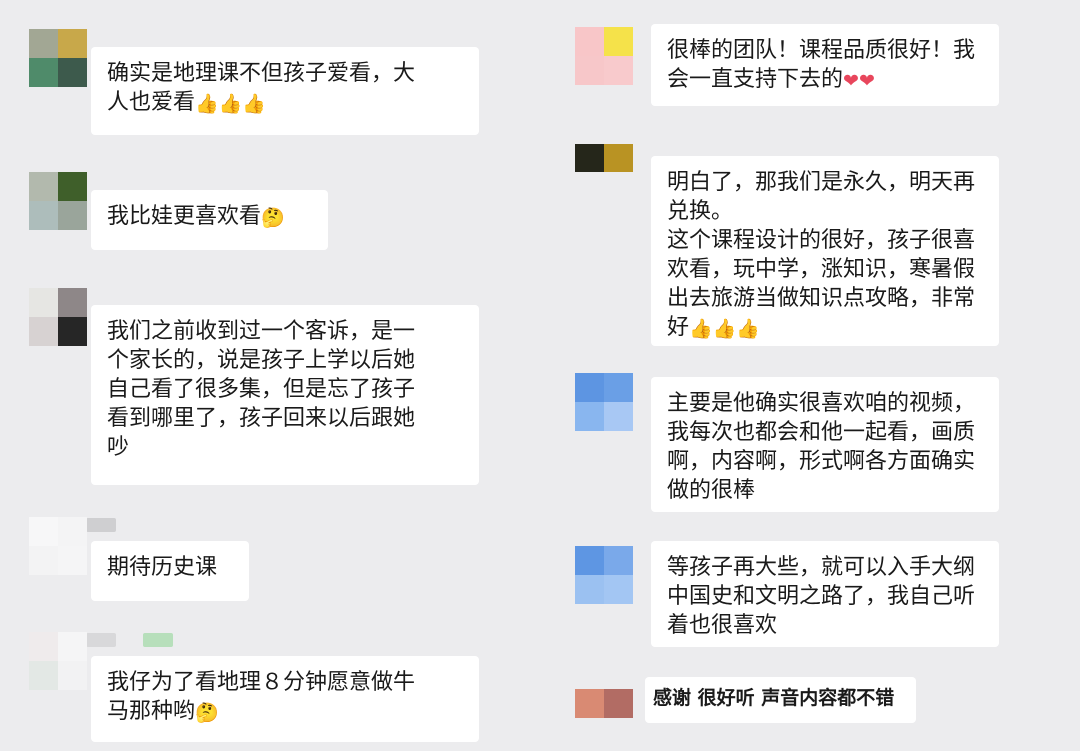  I want to click on message-text-line: 我仔为了看地理８分钟愿意做牛, so click(261, 682).